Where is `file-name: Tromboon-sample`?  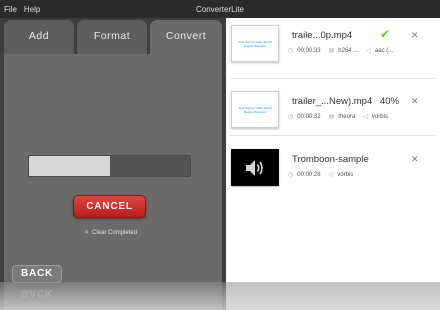 file-name: Tromboon-sample is located at coordinates (330, 159).